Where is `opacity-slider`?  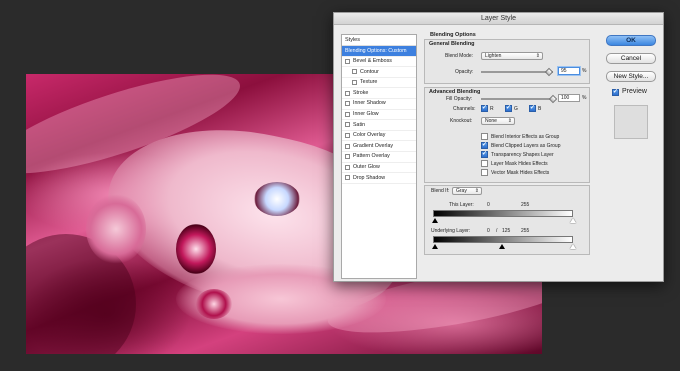
opacity-slider is located at coordinates (517, 72).